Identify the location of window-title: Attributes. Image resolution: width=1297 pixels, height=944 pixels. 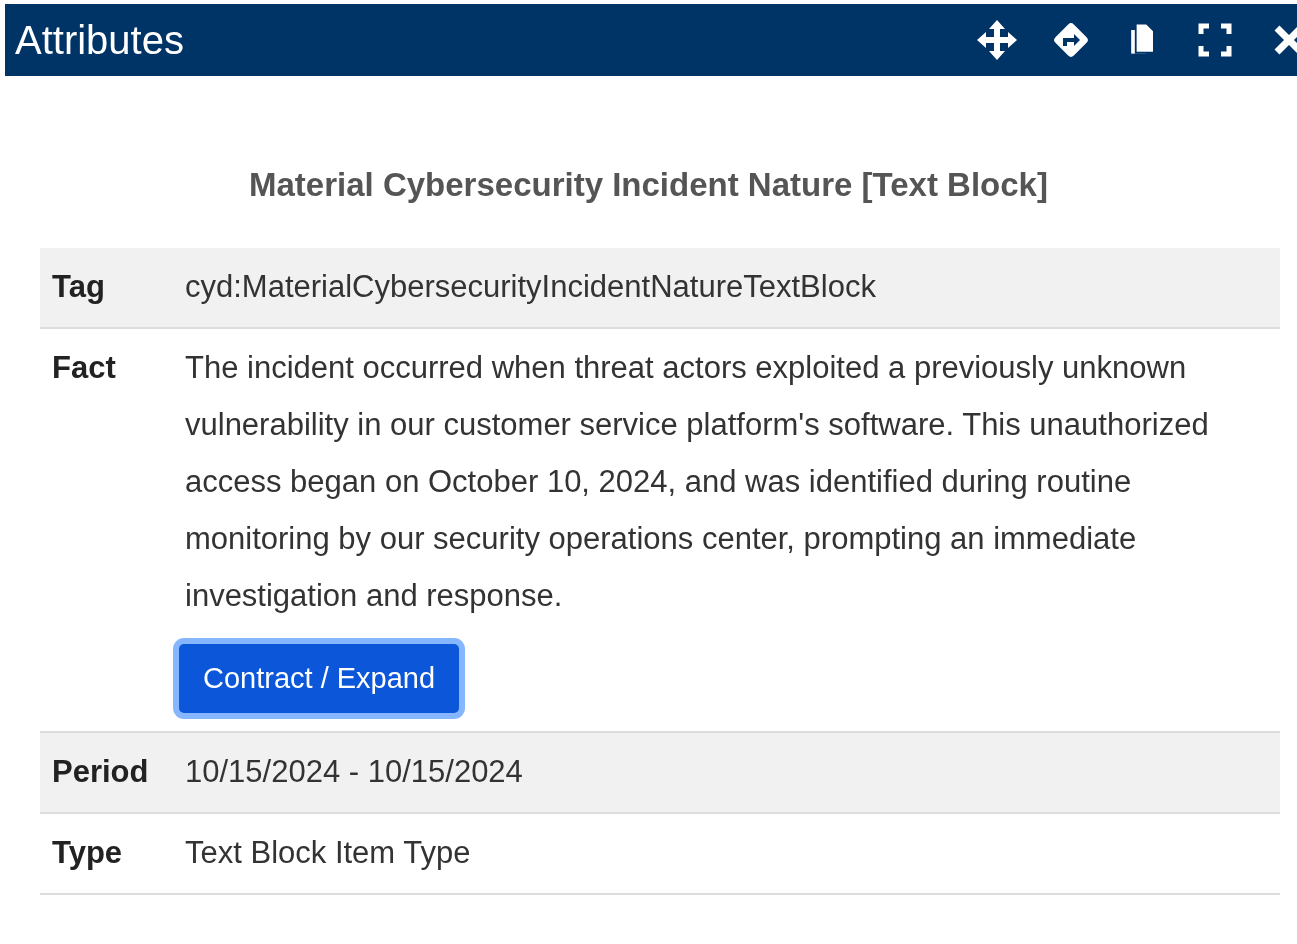
(99, 40).